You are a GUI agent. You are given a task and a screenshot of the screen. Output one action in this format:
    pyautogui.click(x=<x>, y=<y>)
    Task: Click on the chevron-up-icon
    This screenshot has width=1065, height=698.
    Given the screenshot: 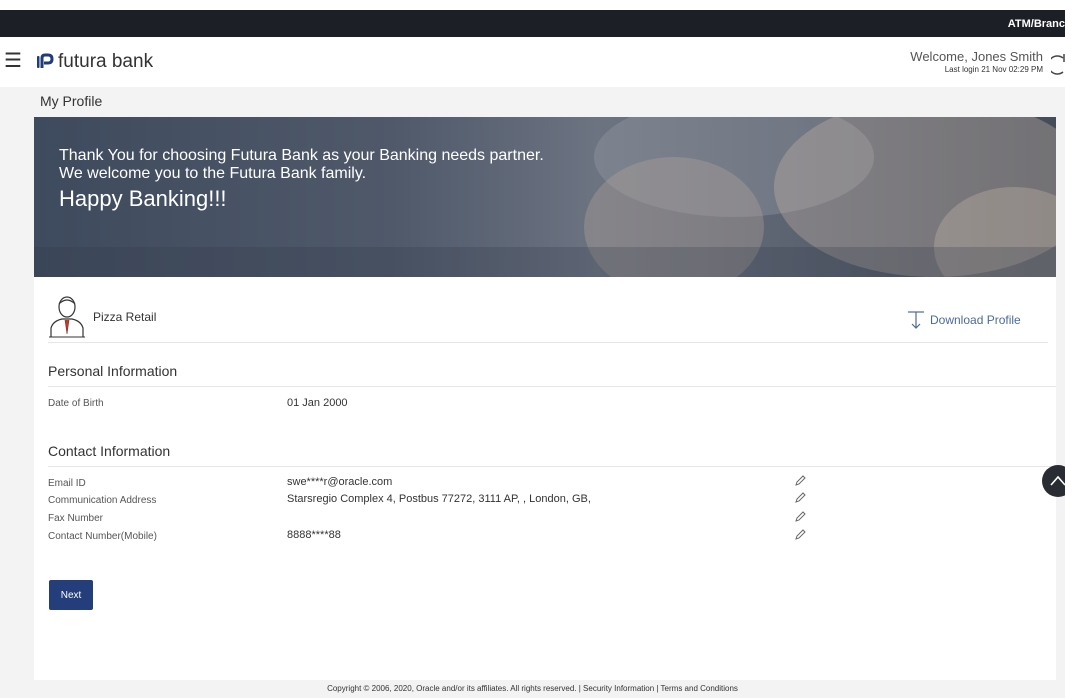 What is the action you would take?
    pyautogui.click(x=1057, y=480)
    